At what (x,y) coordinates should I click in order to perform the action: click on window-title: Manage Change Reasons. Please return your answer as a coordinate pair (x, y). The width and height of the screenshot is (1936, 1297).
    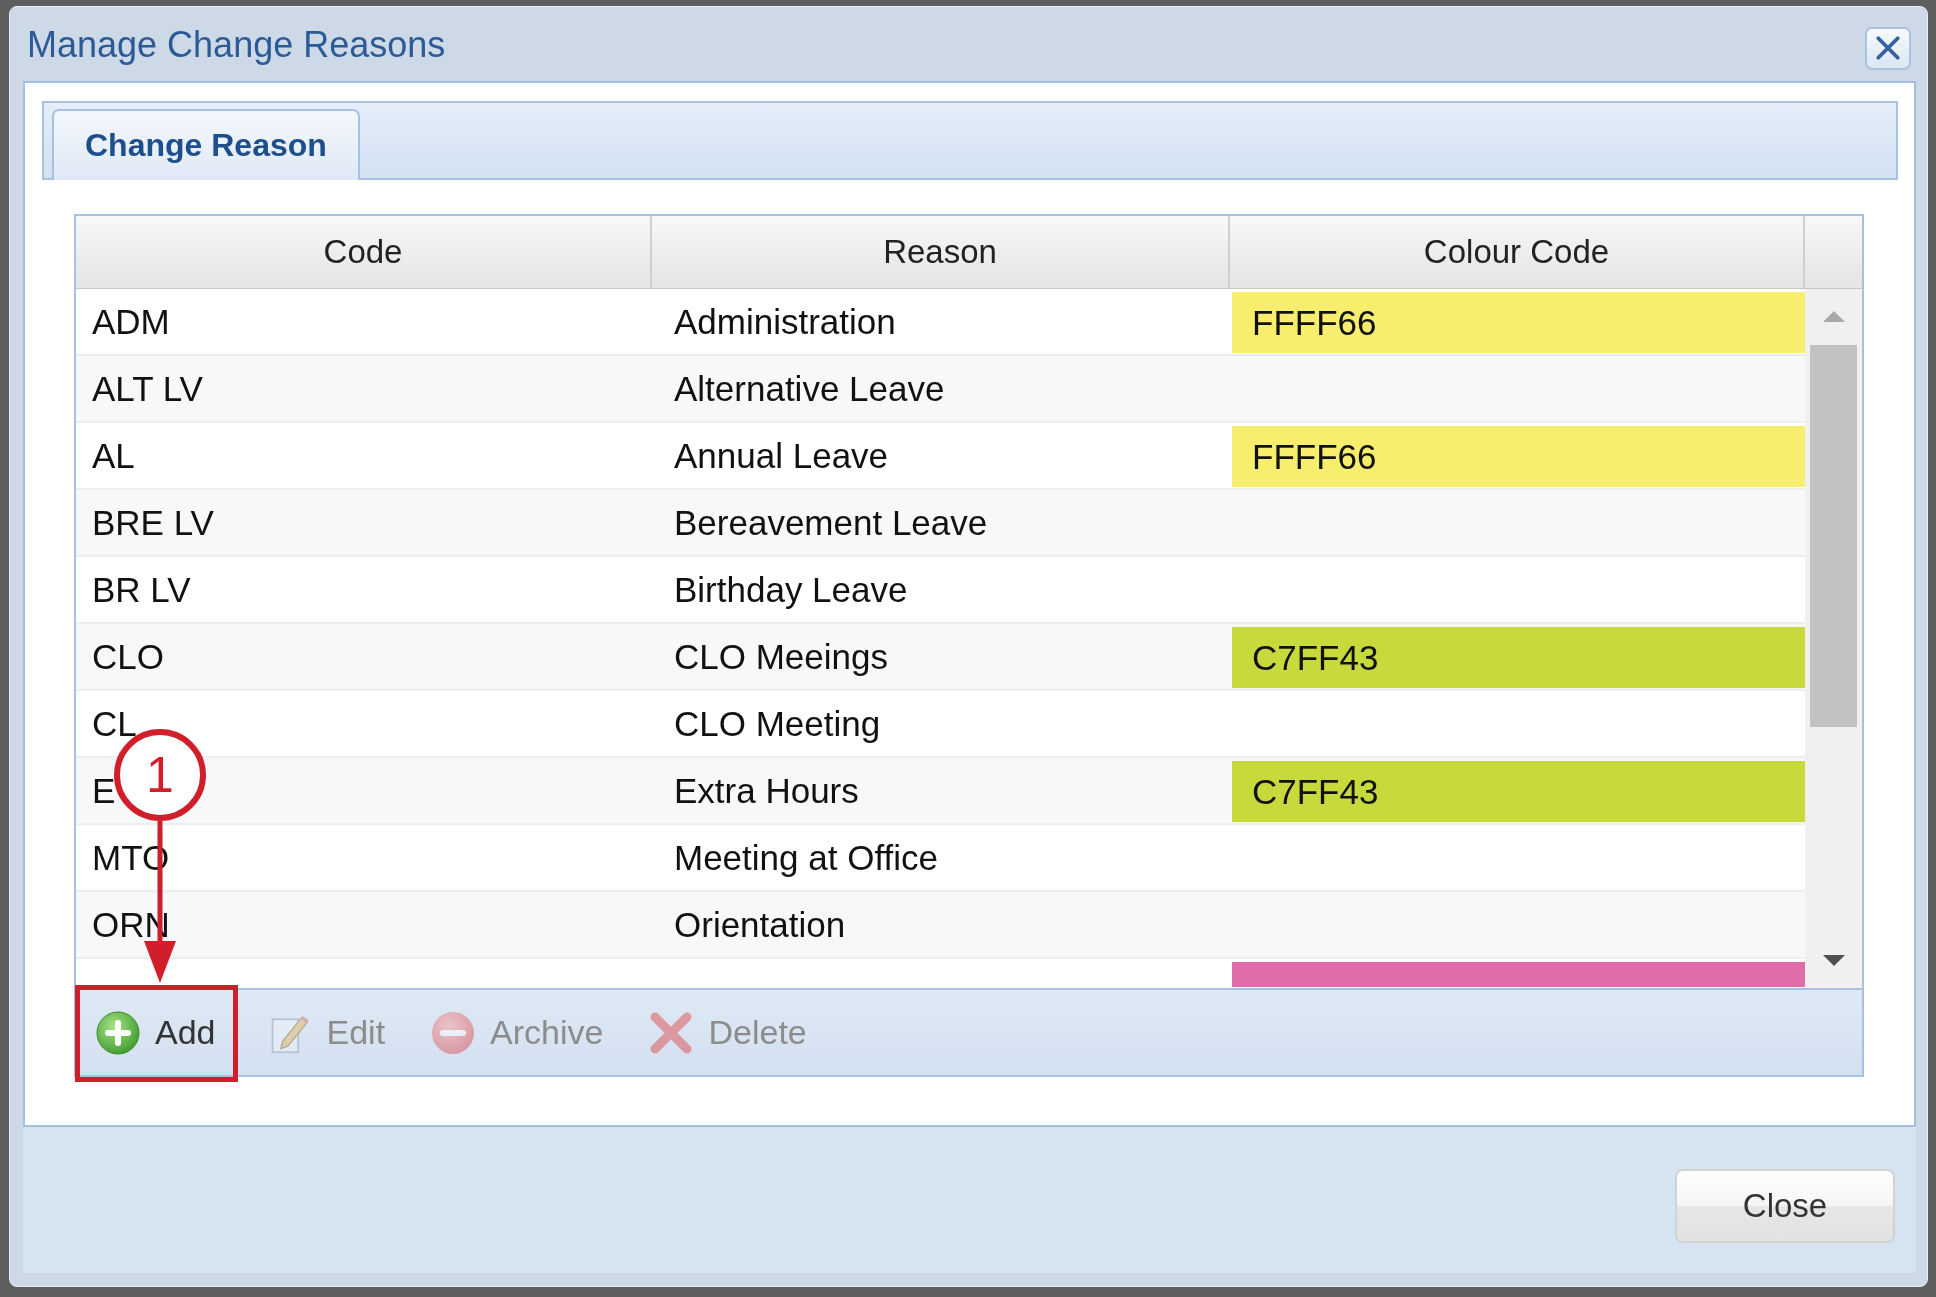
    Looking at the image, I should click on (236, 45).